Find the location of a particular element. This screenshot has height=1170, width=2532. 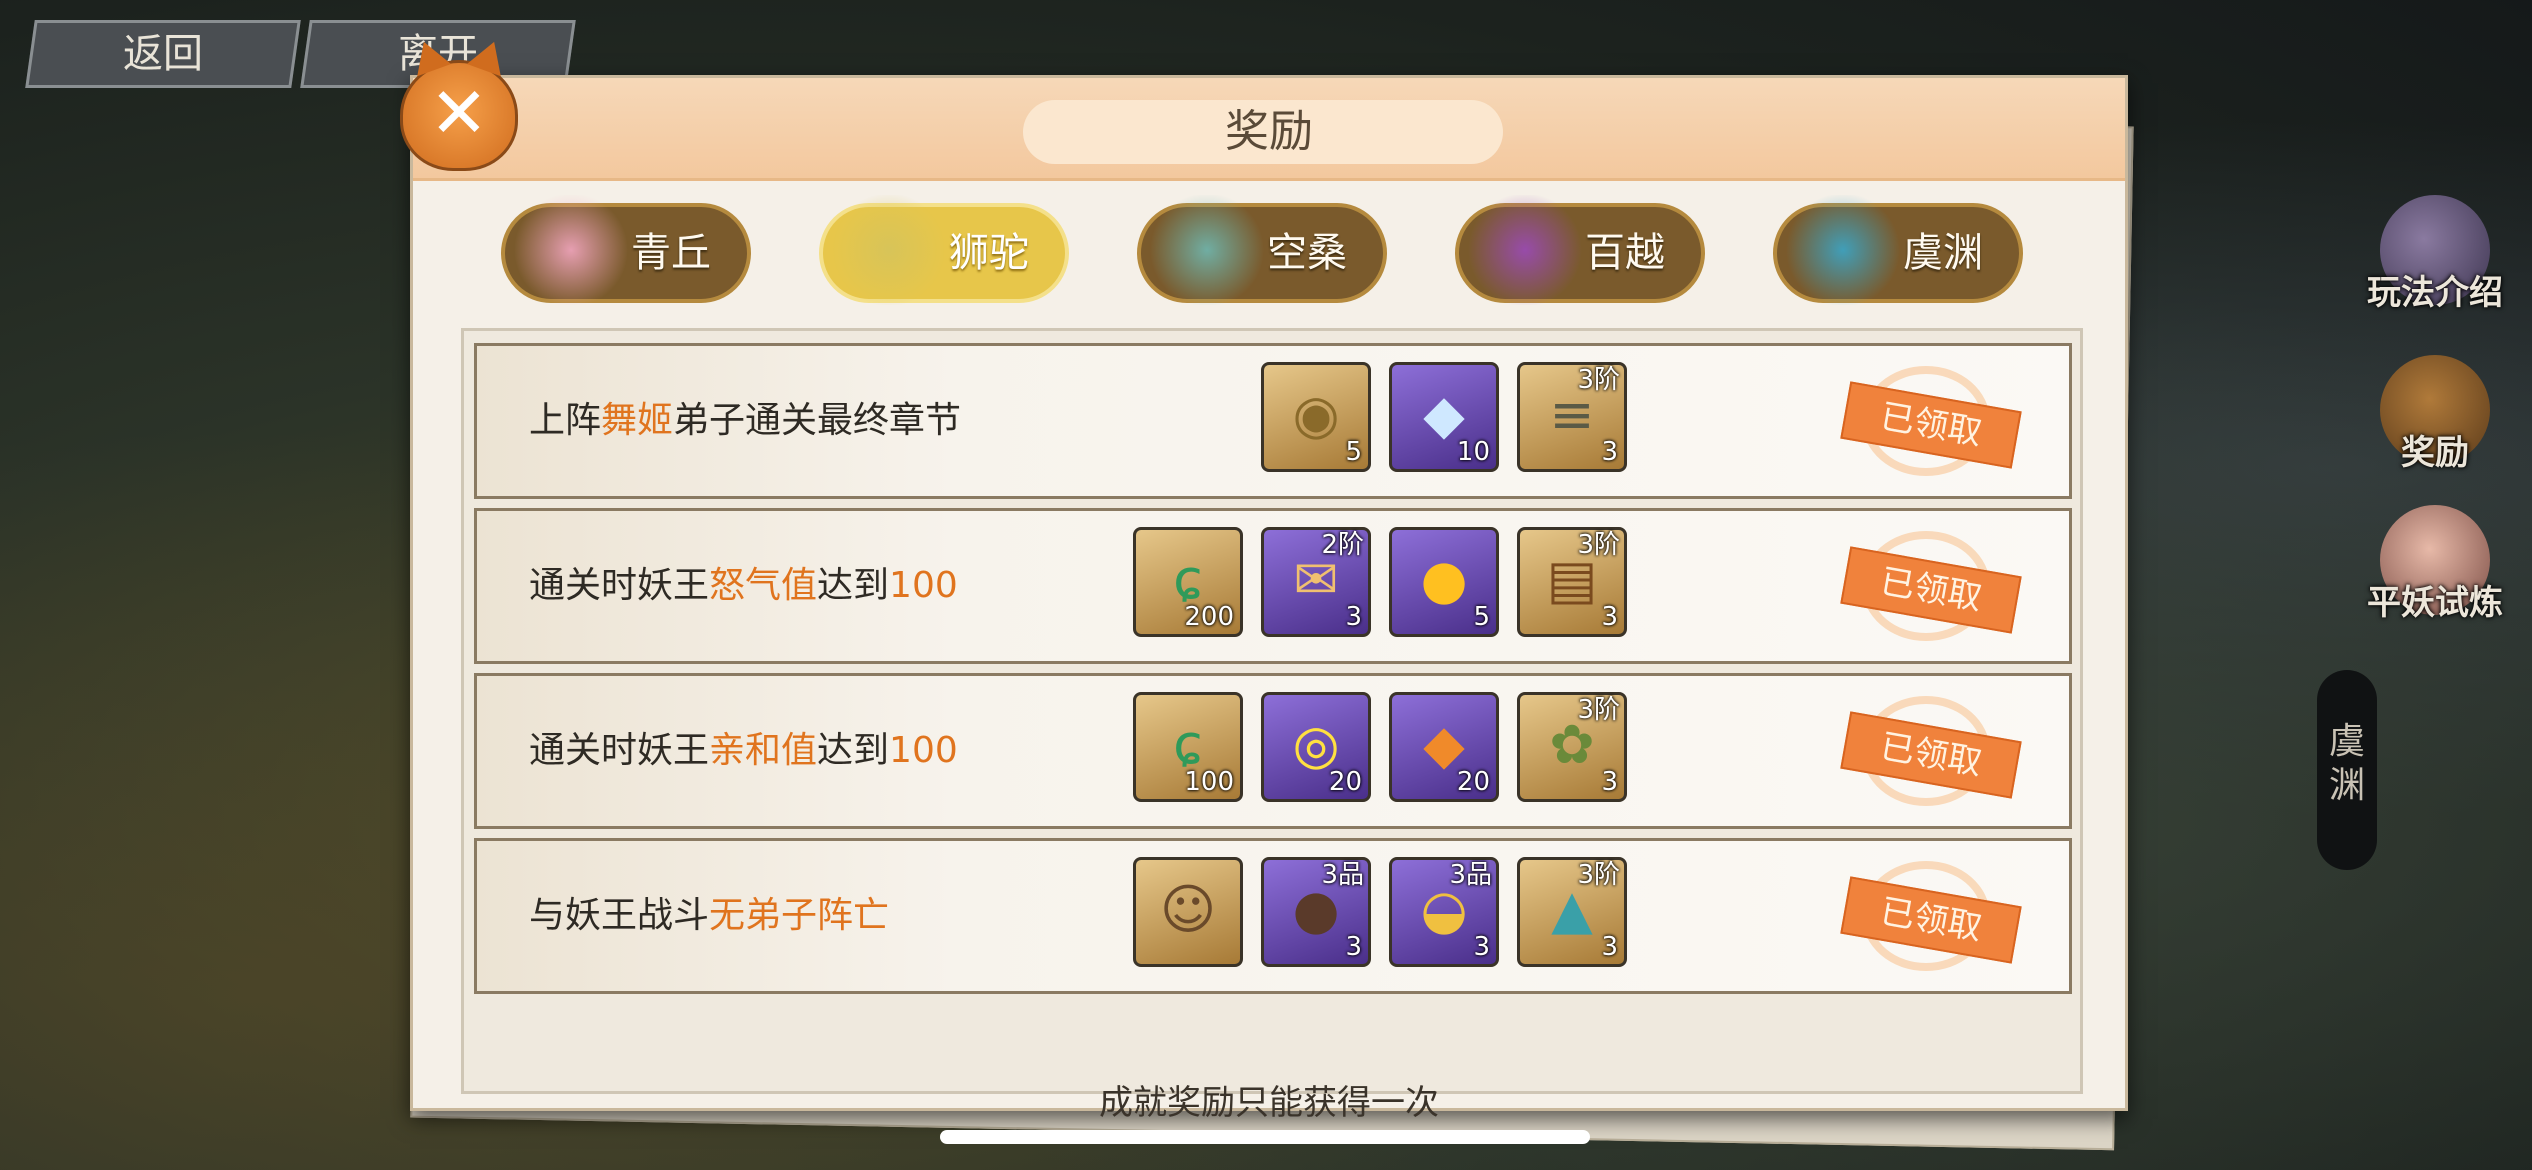

task-description: 上阵舞姬弟子通关最终章节 is located at coordinates (745, 421).